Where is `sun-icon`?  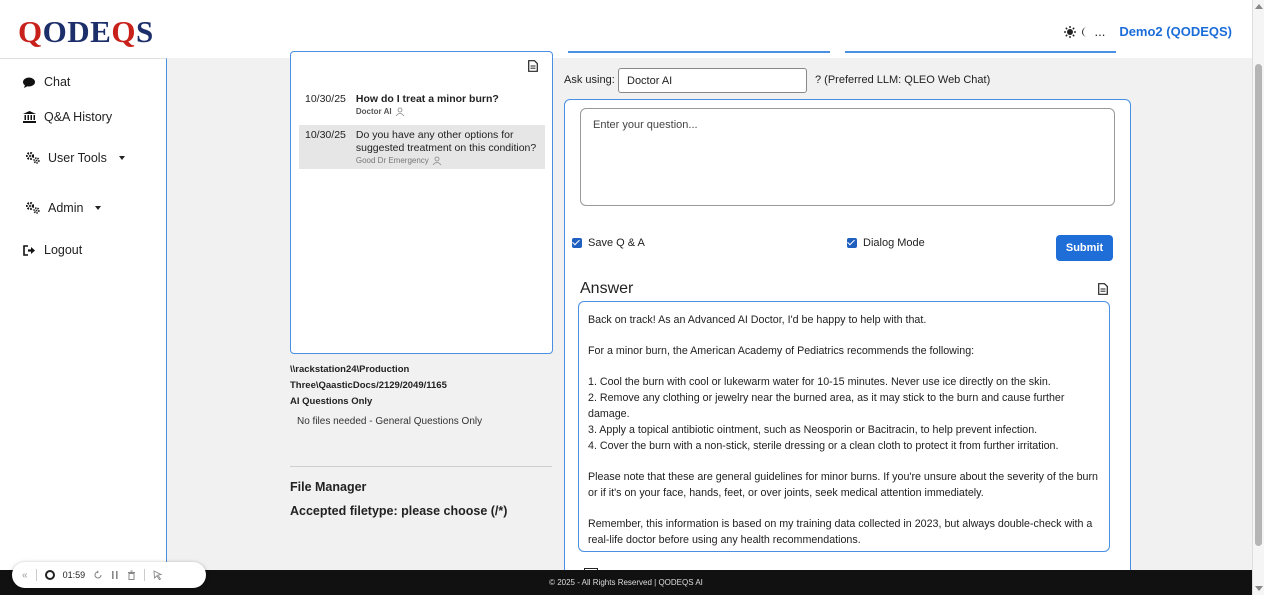 sun-icon is located at coordinates (1070, 31).